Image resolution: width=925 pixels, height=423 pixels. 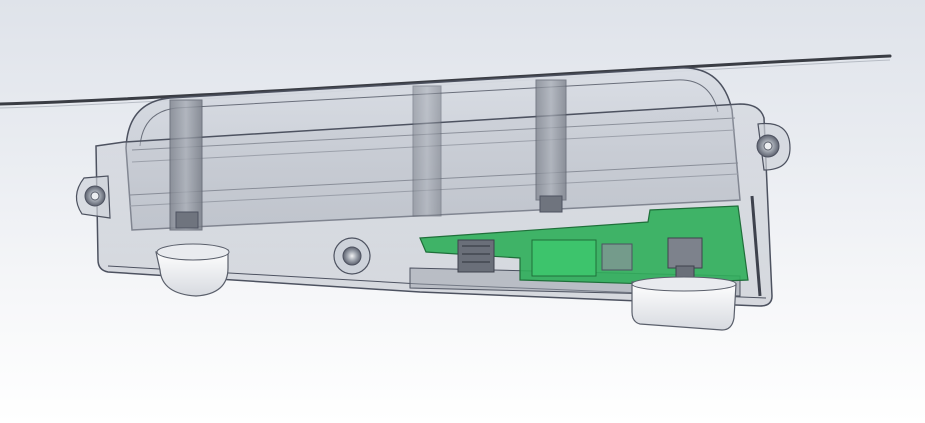 What do you see at coordinates (564, 258) in the screenshot?
I see `pcb-component` at bounding box center [564, 258].